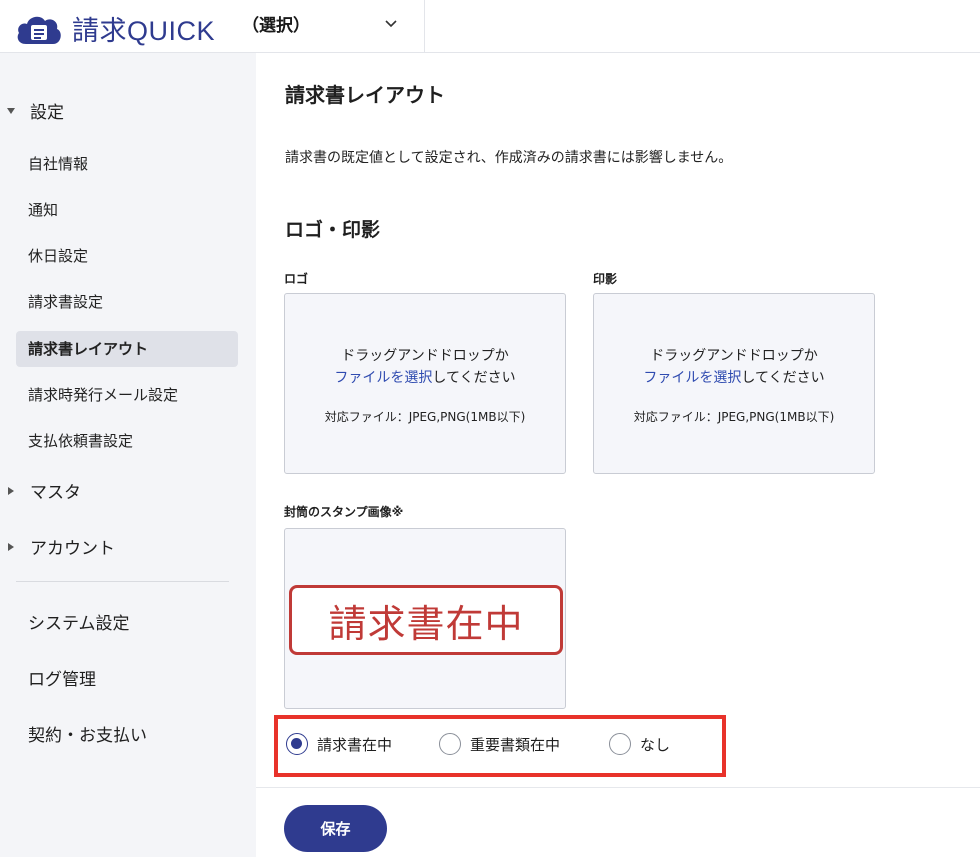 The image size is (980, 858). Describe the element at coordinates (39, 30) in the screenshot. I see `cloud-document-icon` at that location.